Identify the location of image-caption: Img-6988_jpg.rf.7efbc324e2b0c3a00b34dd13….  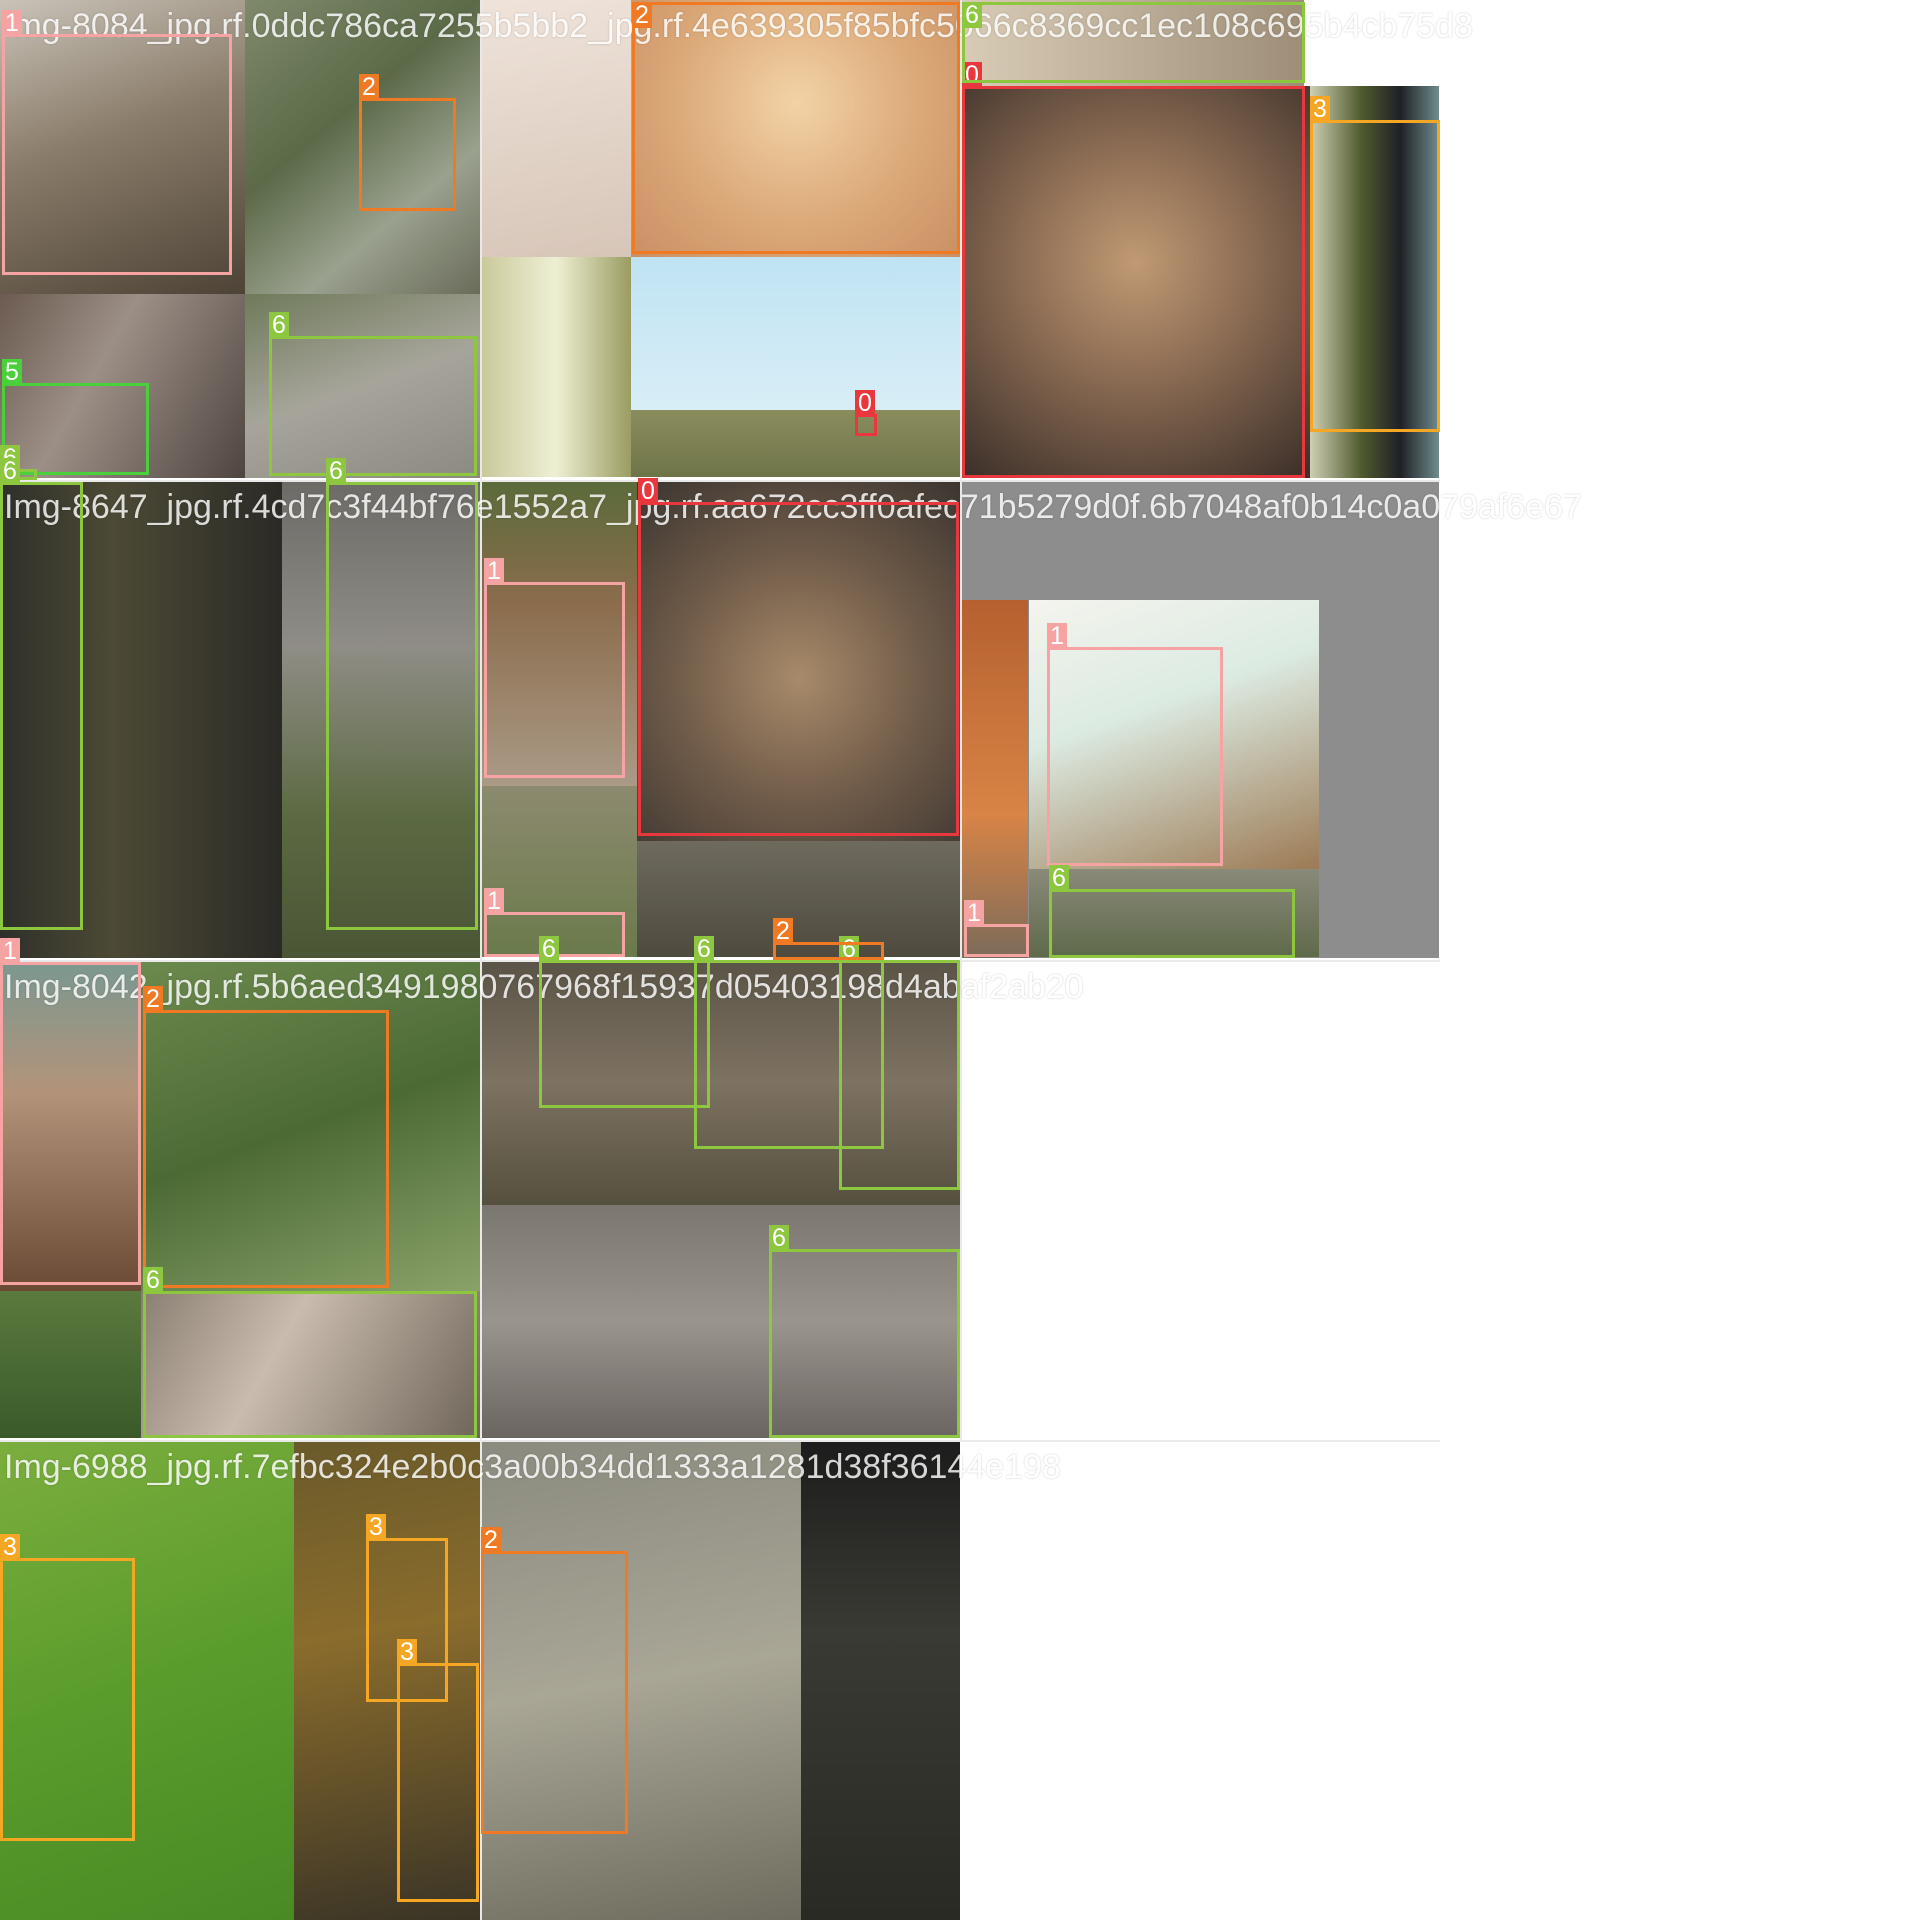
(532, 1467).